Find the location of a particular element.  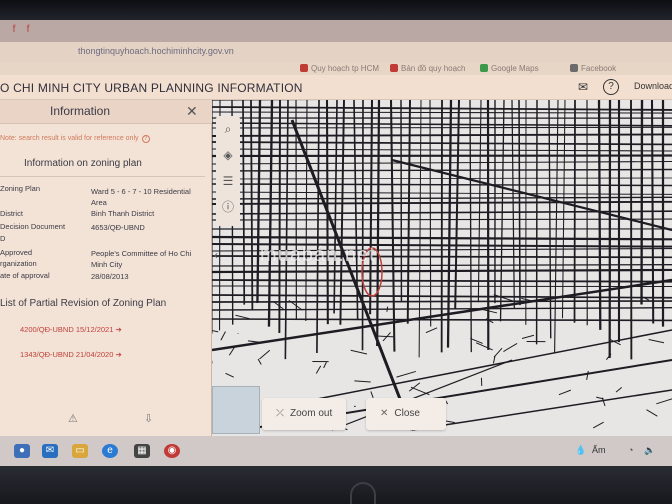

mail-taskbar-icon: ✉ is located at coordinates (50, 451).